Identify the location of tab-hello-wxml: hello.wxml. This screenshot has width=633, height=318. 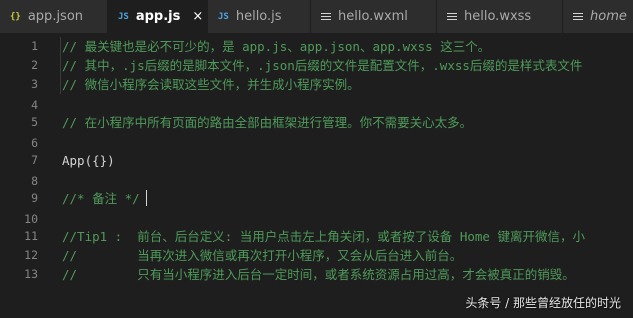
(374, 16).